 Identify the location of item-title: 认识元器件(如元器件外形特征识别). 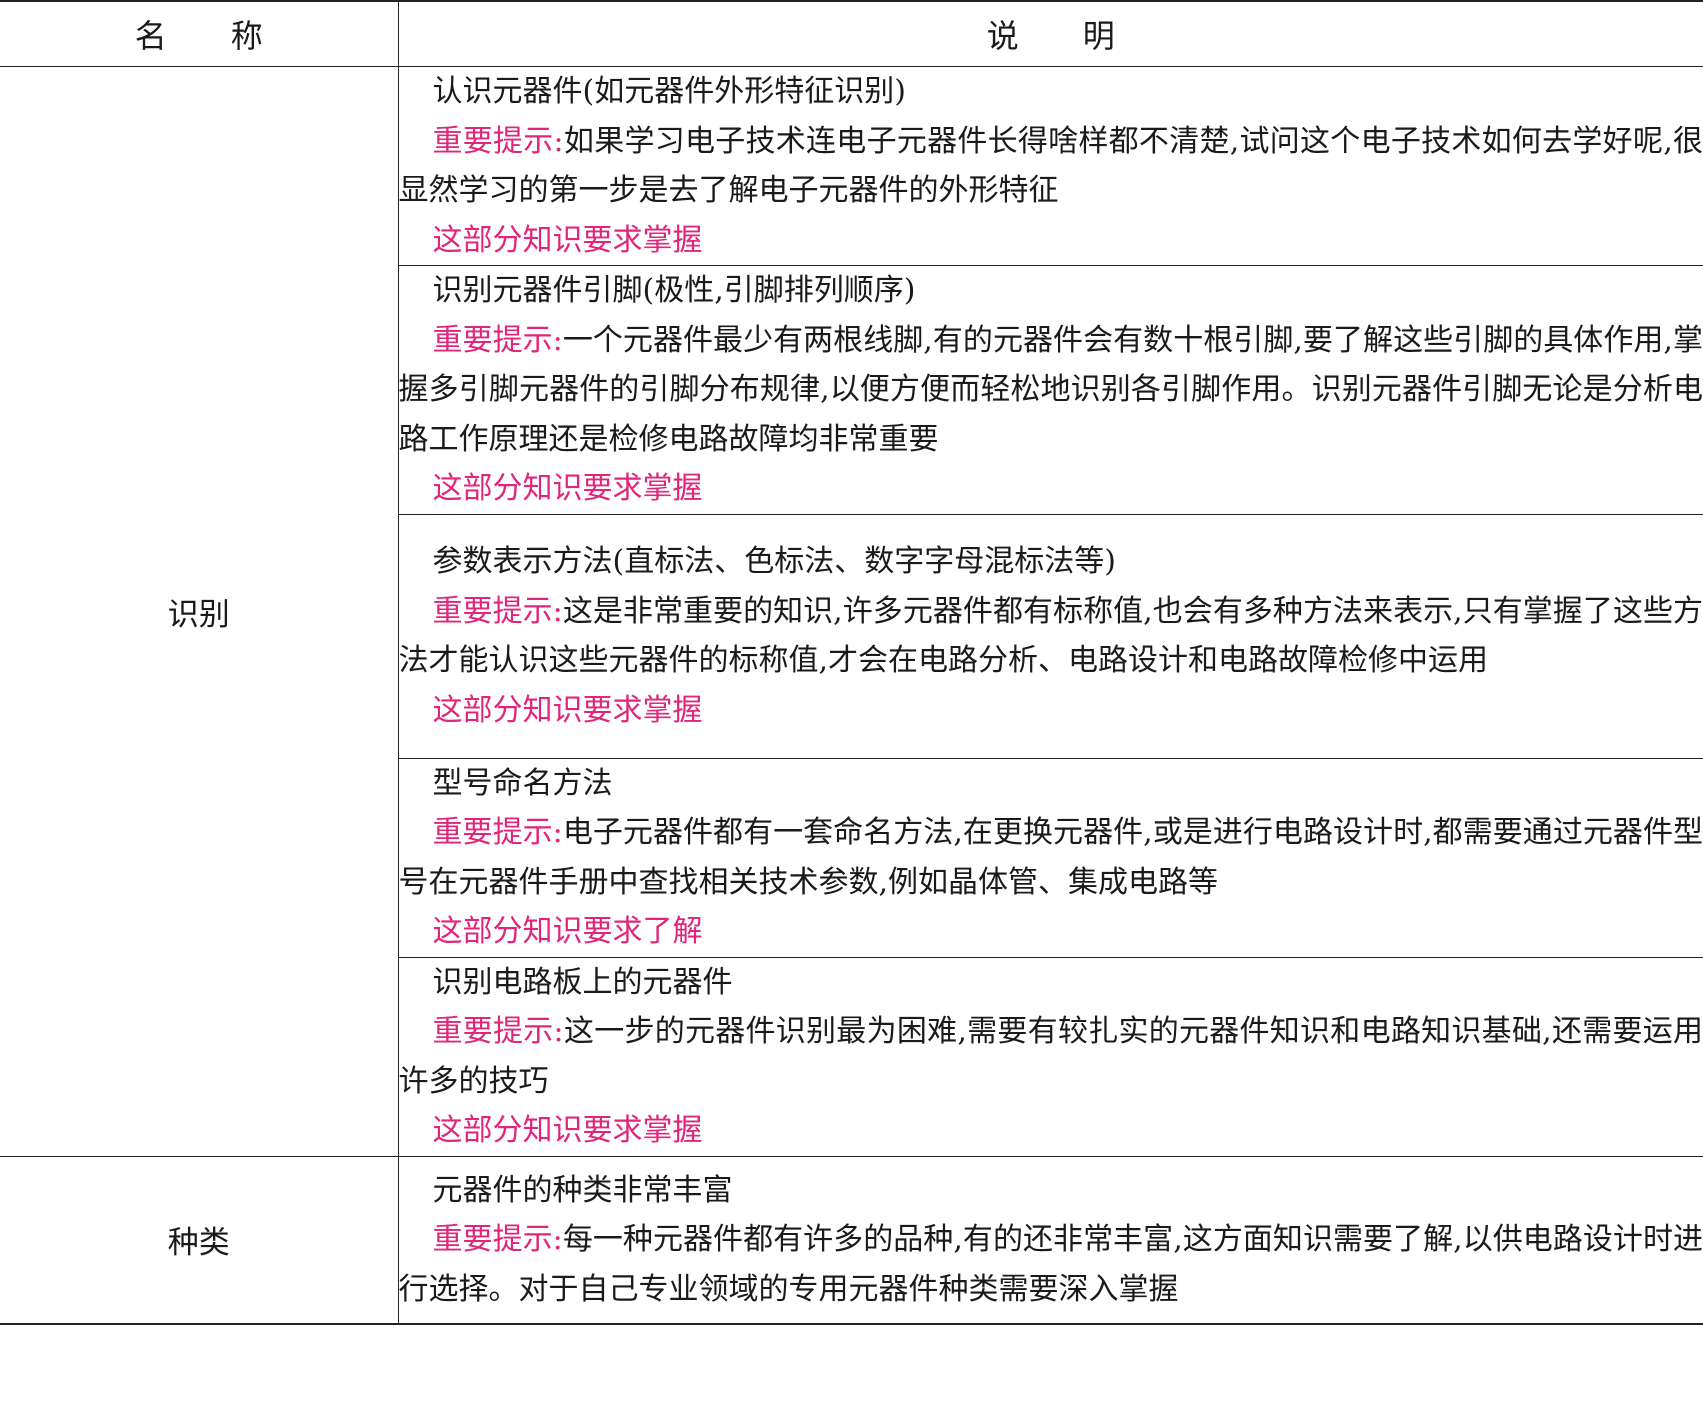
(669, 91).